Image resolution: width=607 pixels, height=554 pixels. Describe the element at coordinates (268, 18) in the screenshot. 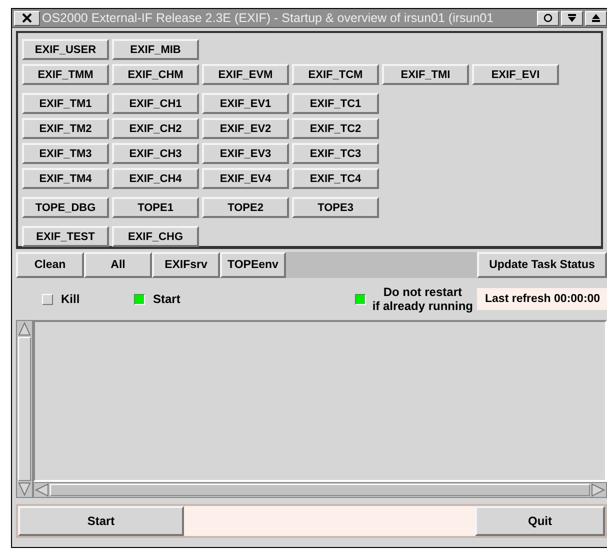

I see `window-title: OS2000 External-IF Release 2.3E (EXIF) - Startup & overview of irsun01 (irsun01` at that location.